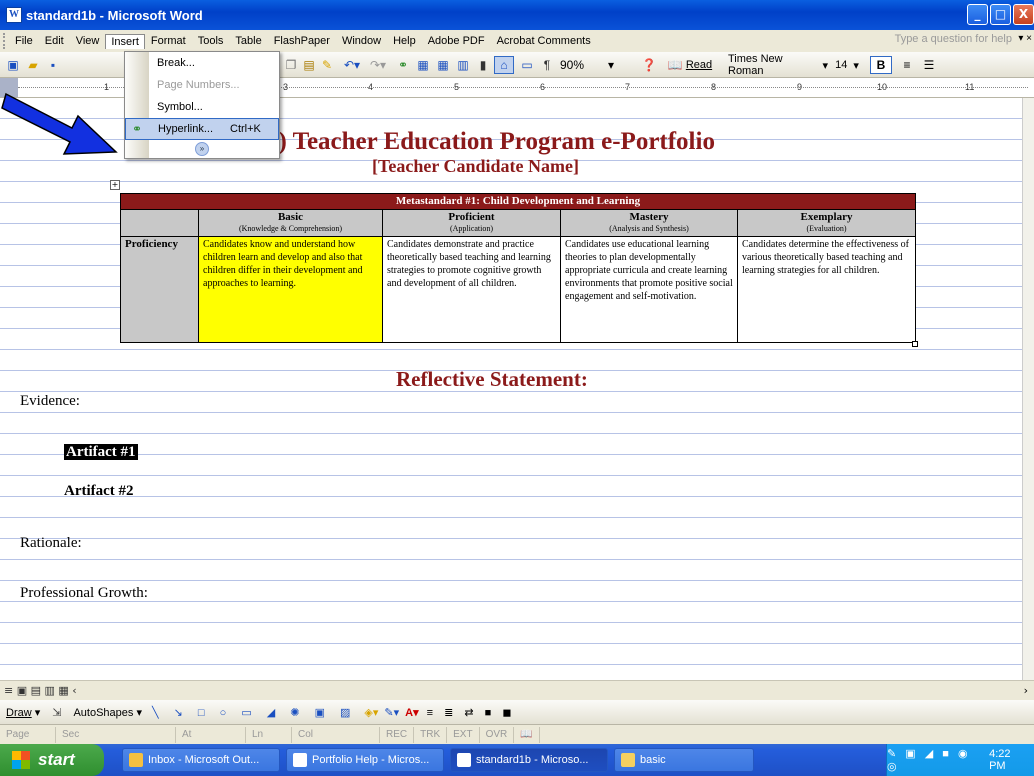 The height and width of the screenshot is (776, 1034). I want to click on col-mastery-sub: (Analysis and Synthesis), so click(649, 228).